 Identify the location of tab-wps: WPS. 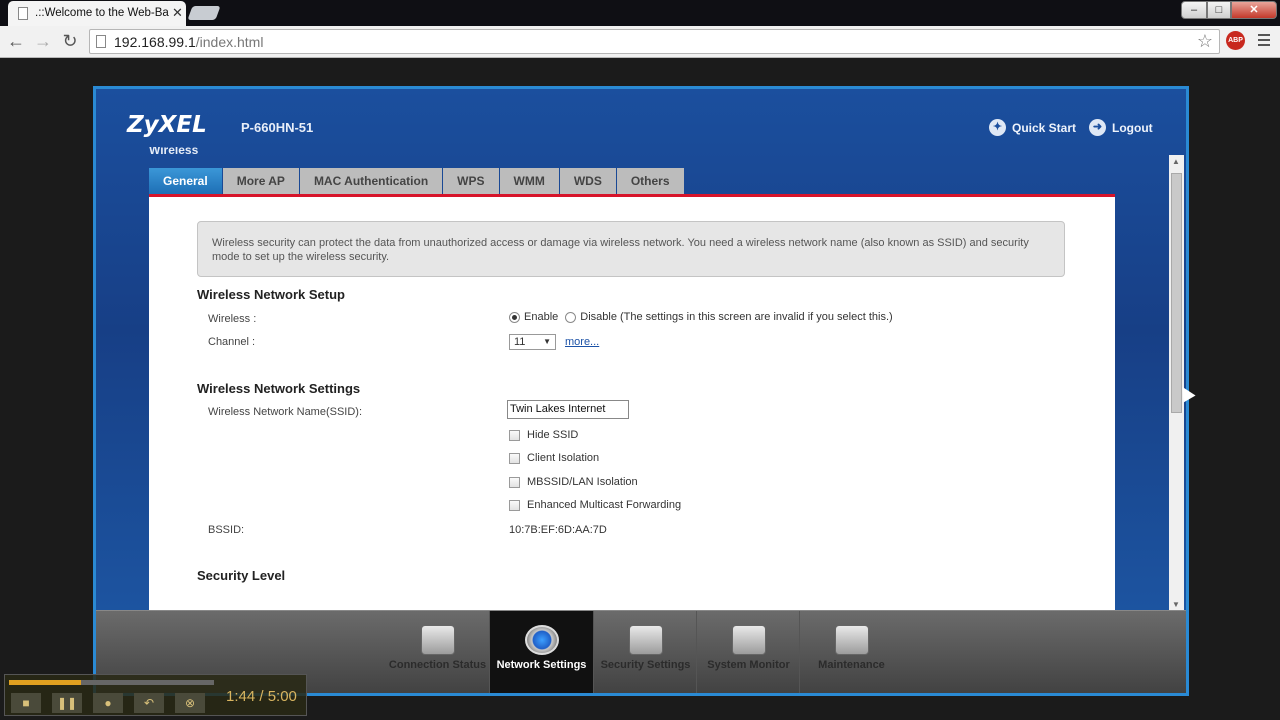
(471, 181).